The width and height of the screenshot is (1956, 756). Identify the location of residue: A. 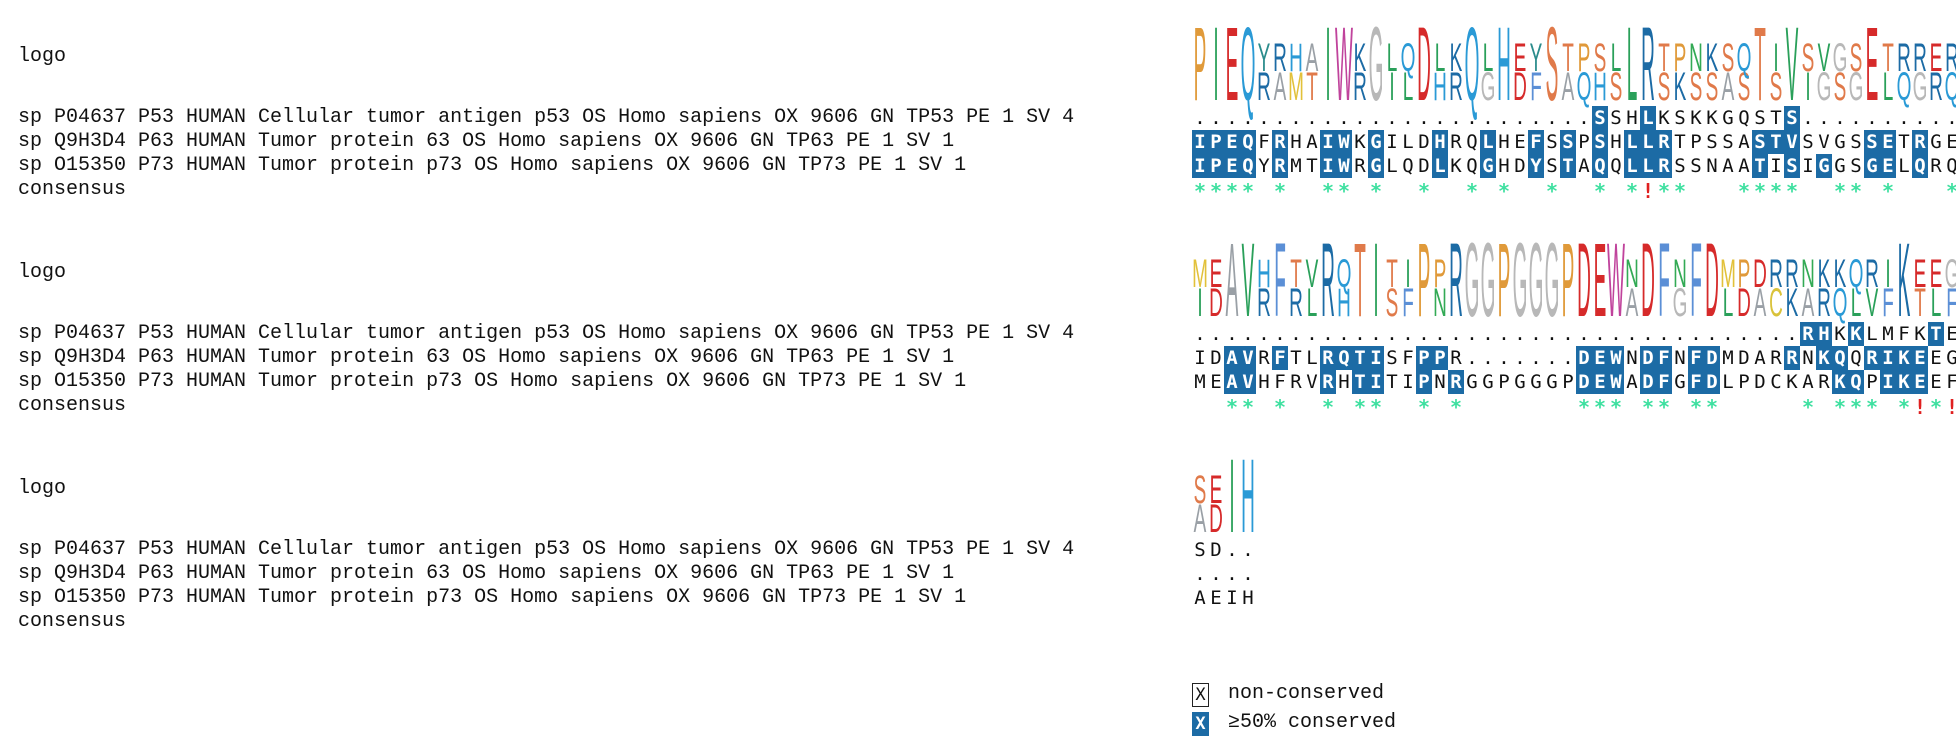
(1200, 598).